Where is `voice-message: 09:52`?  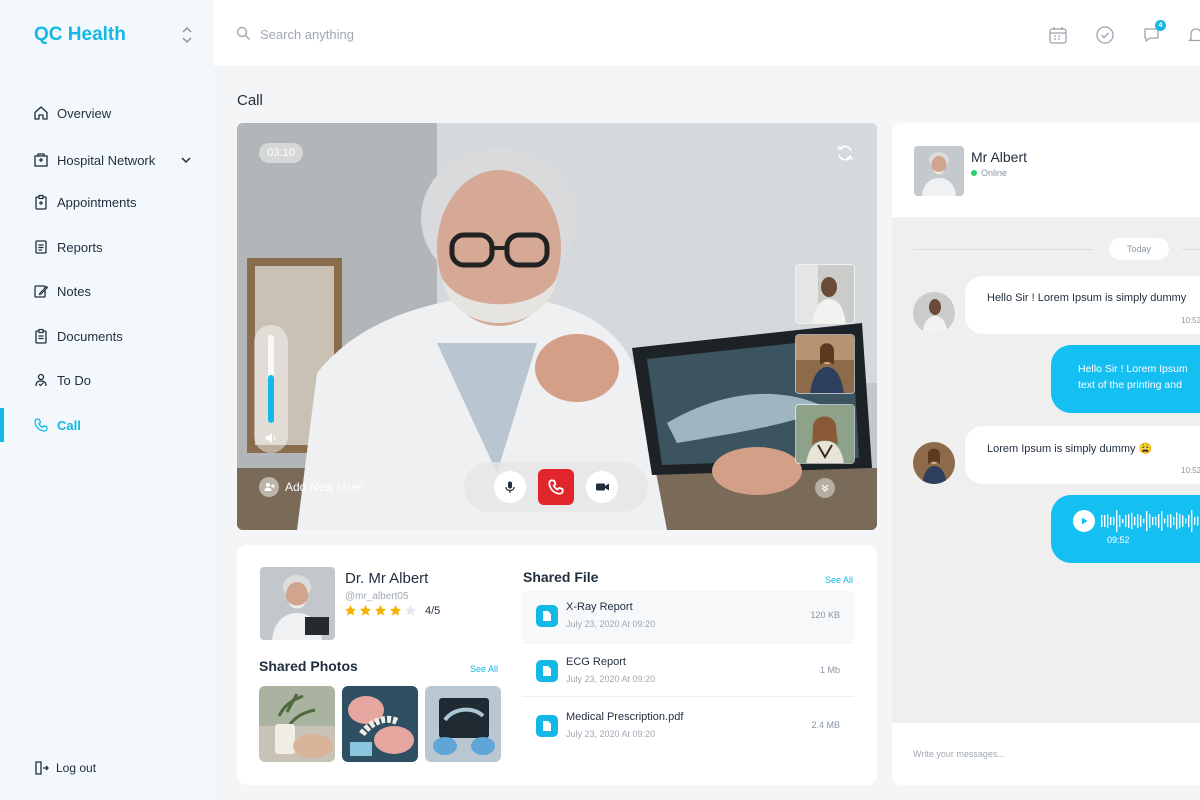
voice-message: 09:52 is located at coordinates (1125, 529).